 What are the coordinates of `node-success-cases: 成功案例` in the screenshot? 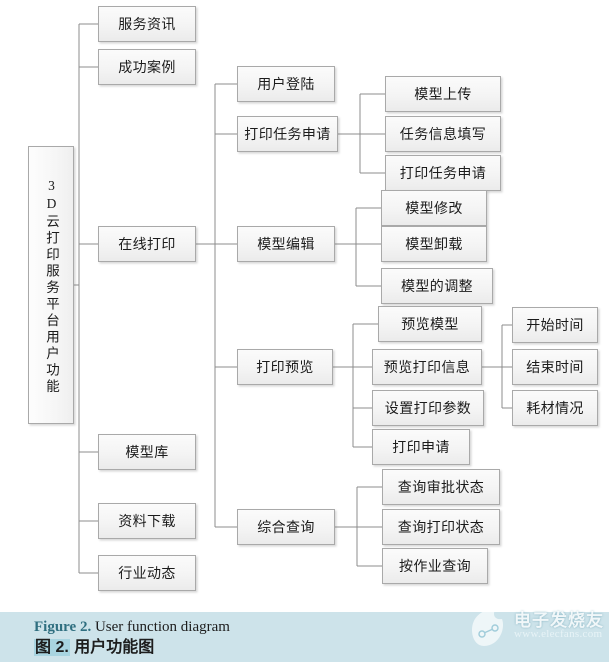 It's located at (147, 67).